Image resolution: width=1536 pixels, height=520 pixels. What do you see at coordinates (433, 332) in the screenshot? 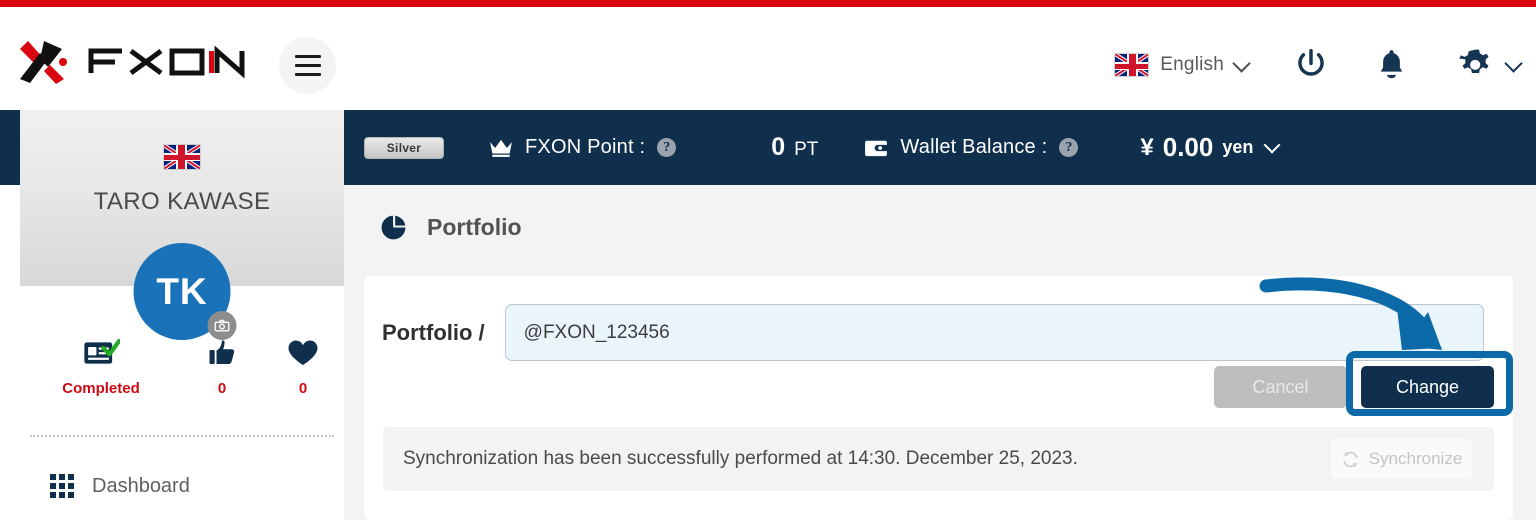
I see `portfolio-handle-label: Portfolio /` at bounding box center [433, 332].